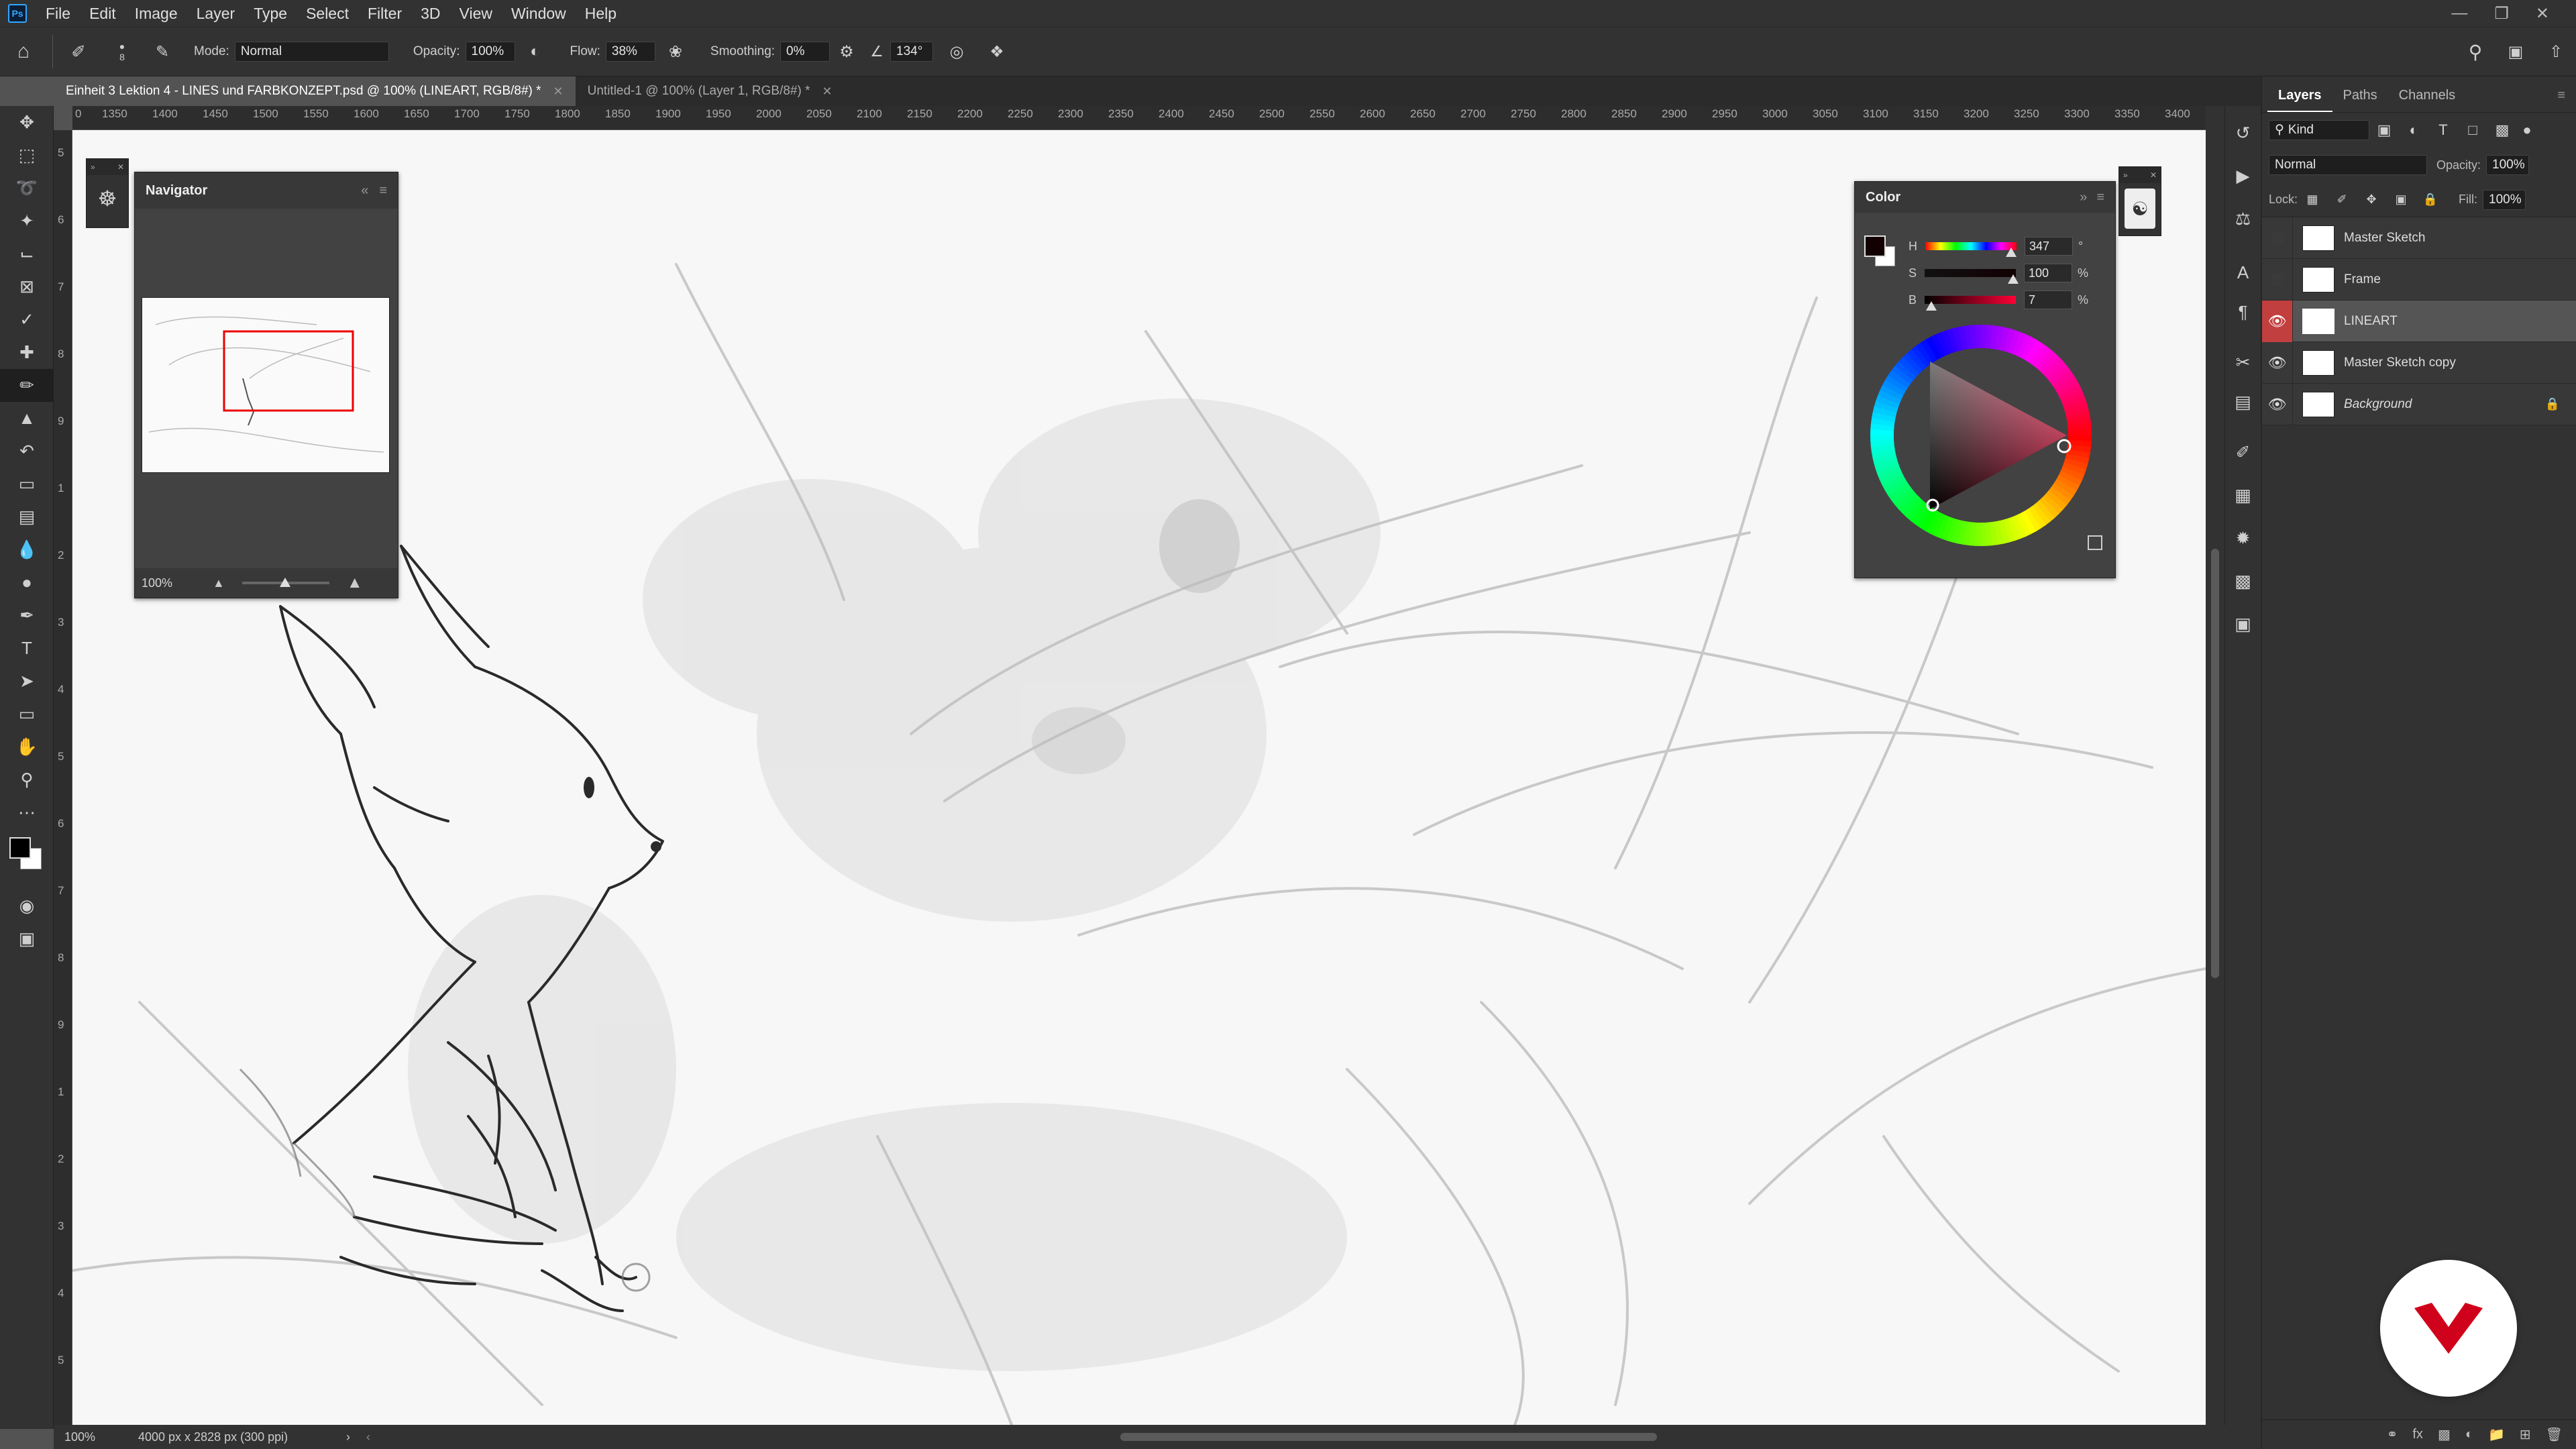 Image resolution: width=2576 pixels, height=1449 pixels. Describe the element at coordinates (490, 52) in the screenshot. I see `opacity-input: 100%` at that location.